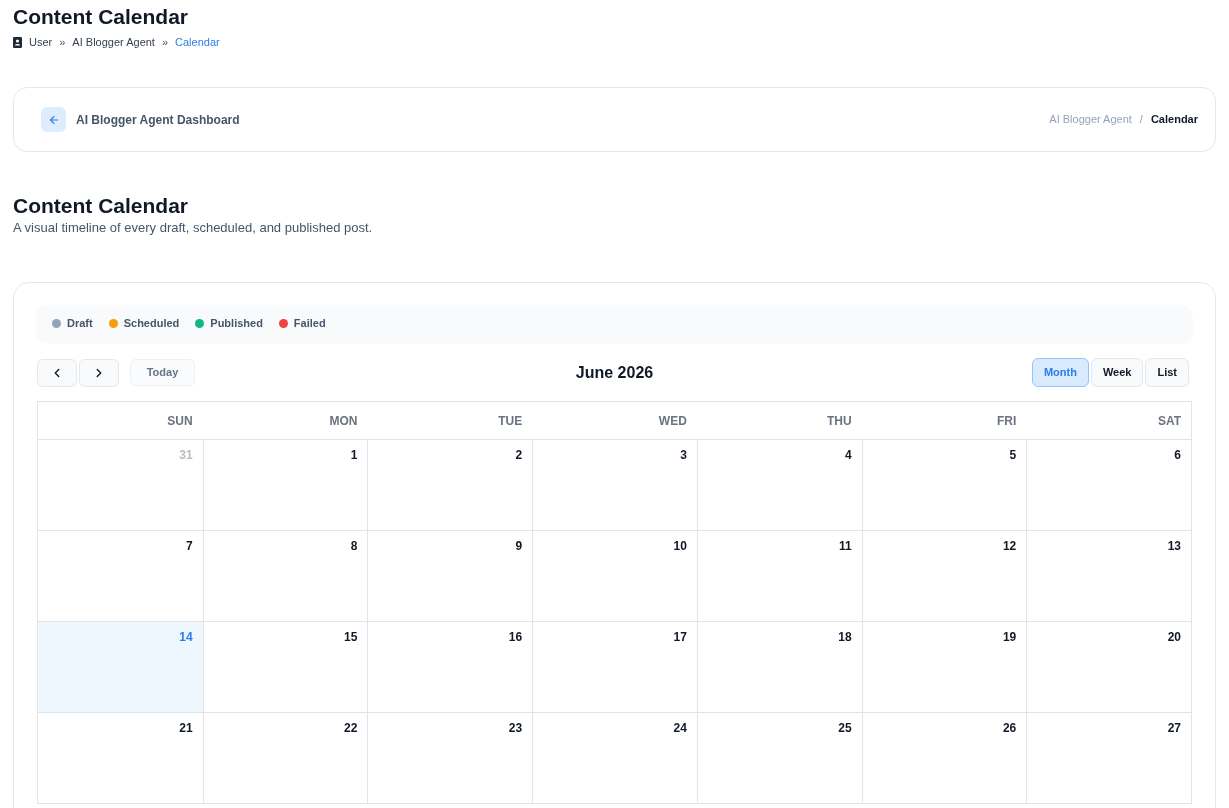  I want to click on previous-button, so click(57, 372).